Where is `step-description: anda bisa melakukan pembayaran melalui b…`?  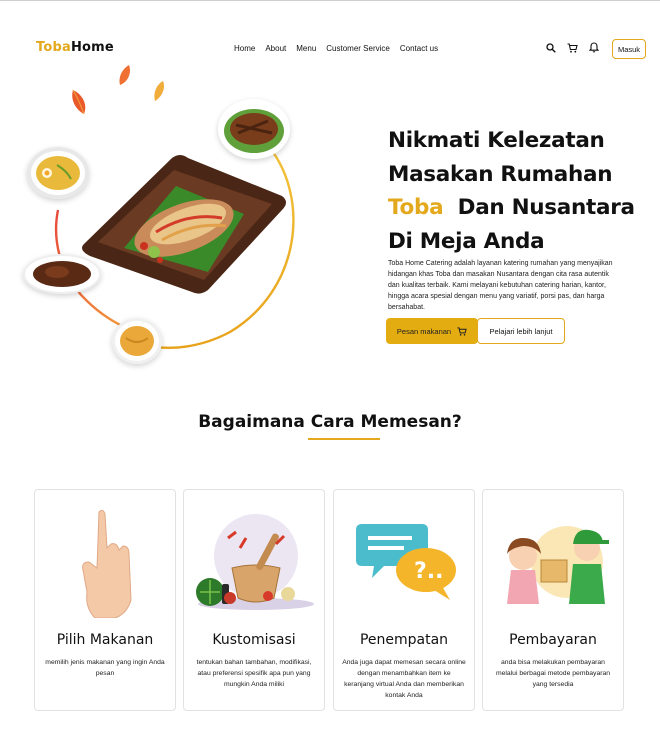
step-description: anda bisa melakukan pembayaran melalui b… is located at coordinates (553, 673).